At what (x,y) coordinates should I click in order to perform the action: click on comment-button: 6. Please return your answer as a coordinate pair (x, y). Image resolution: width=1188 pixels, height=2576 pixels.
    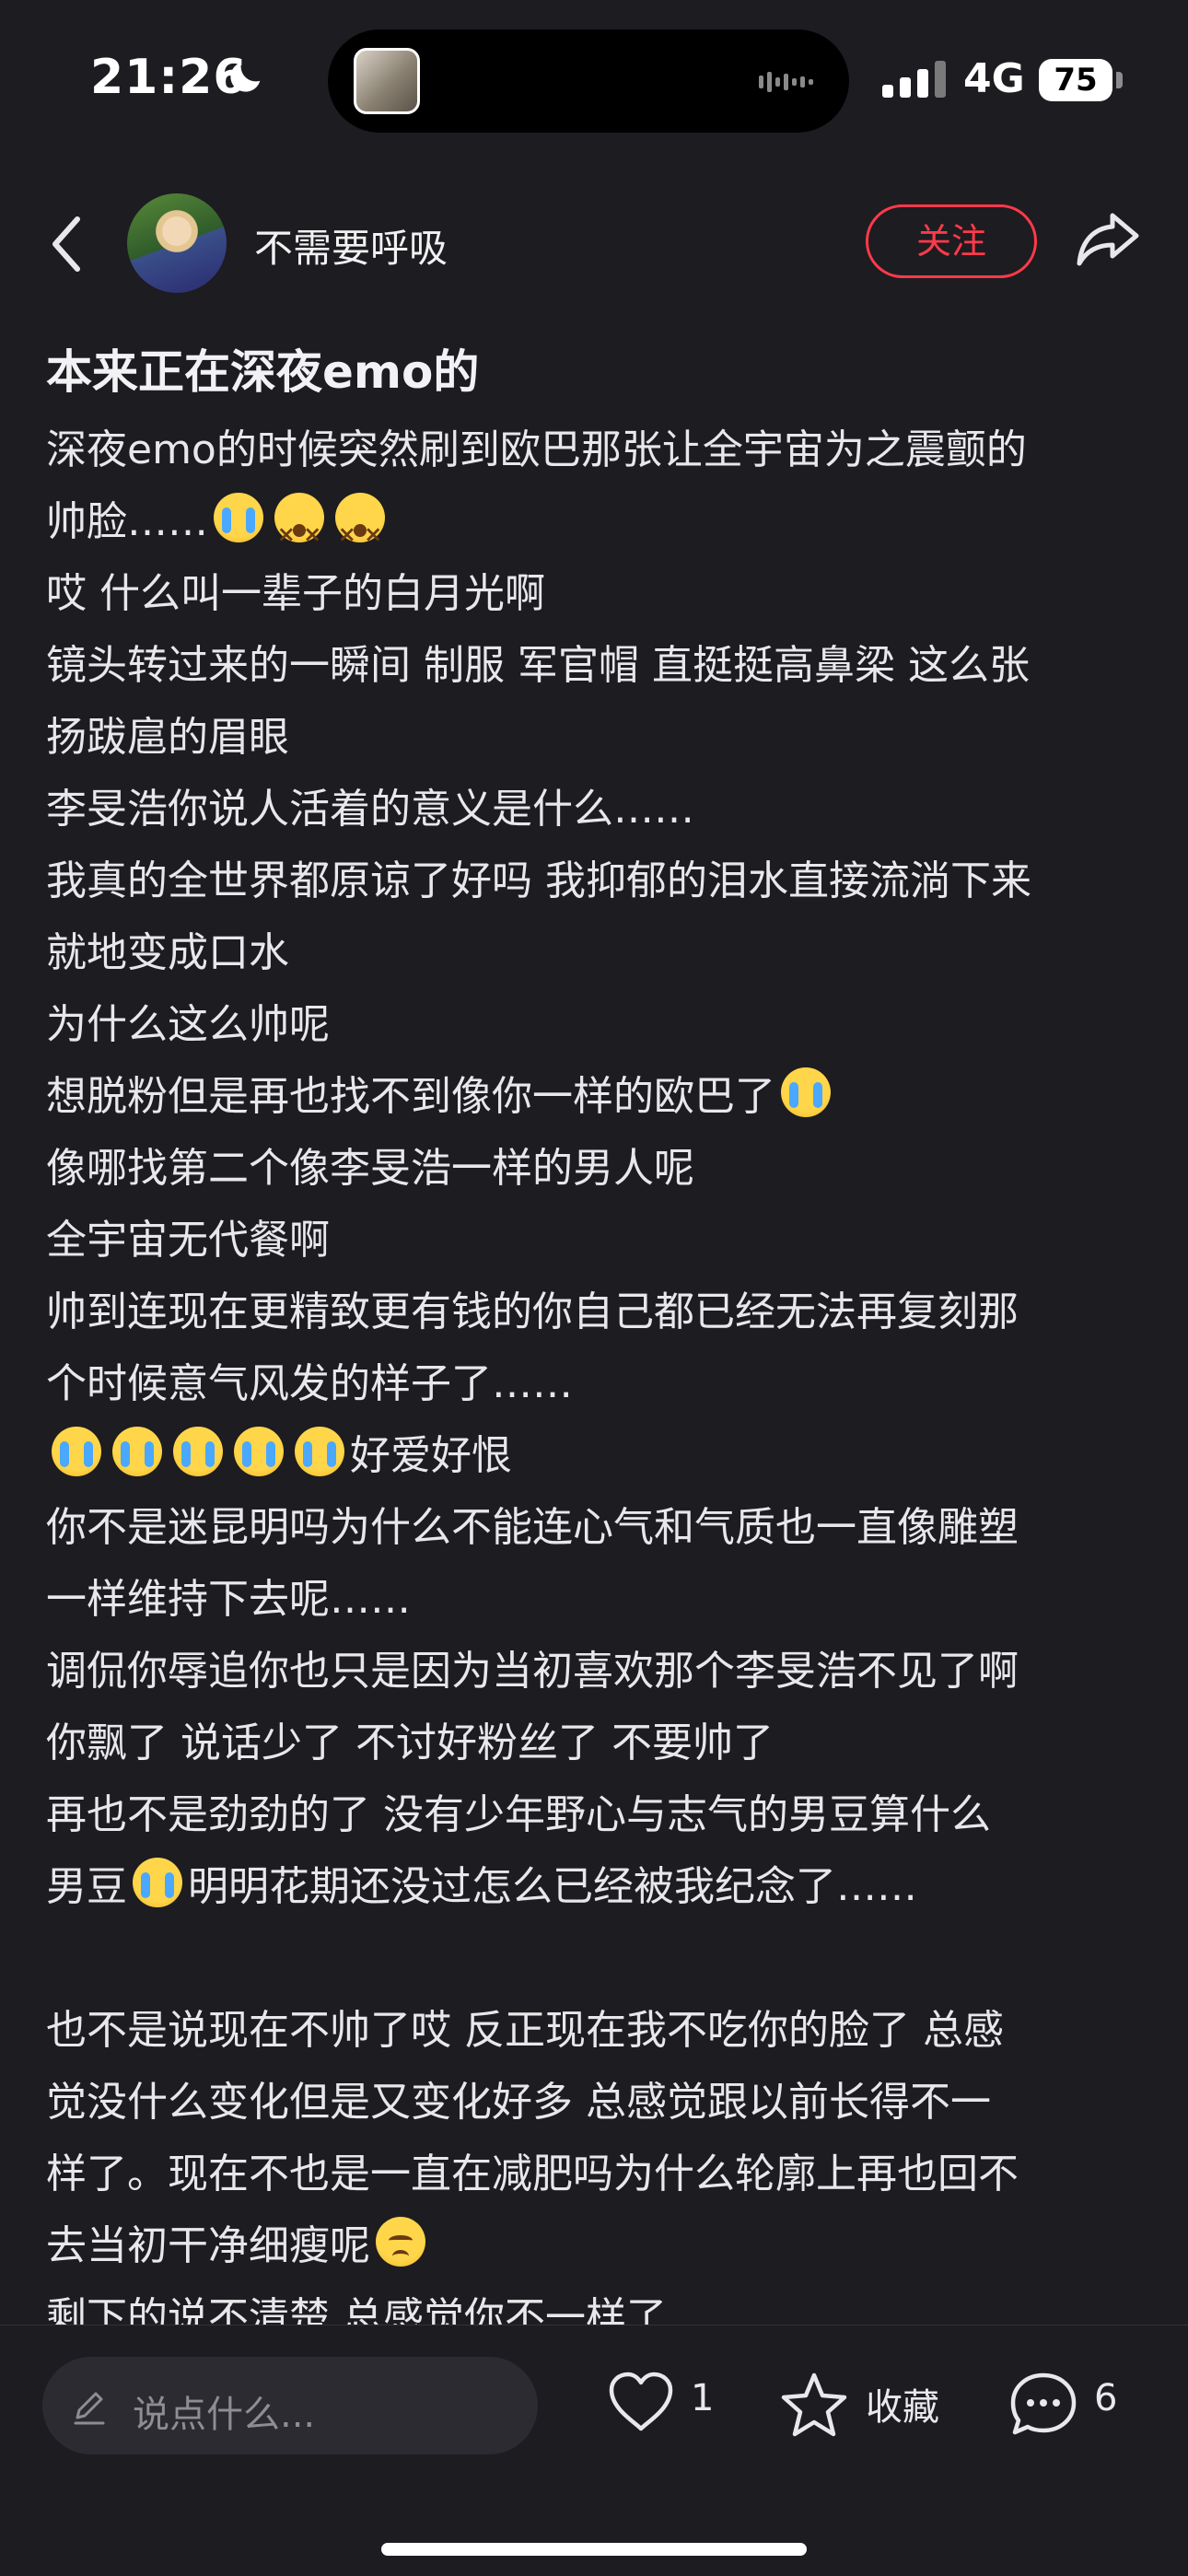
    Looking at the image, I should click on (1081, 2403).